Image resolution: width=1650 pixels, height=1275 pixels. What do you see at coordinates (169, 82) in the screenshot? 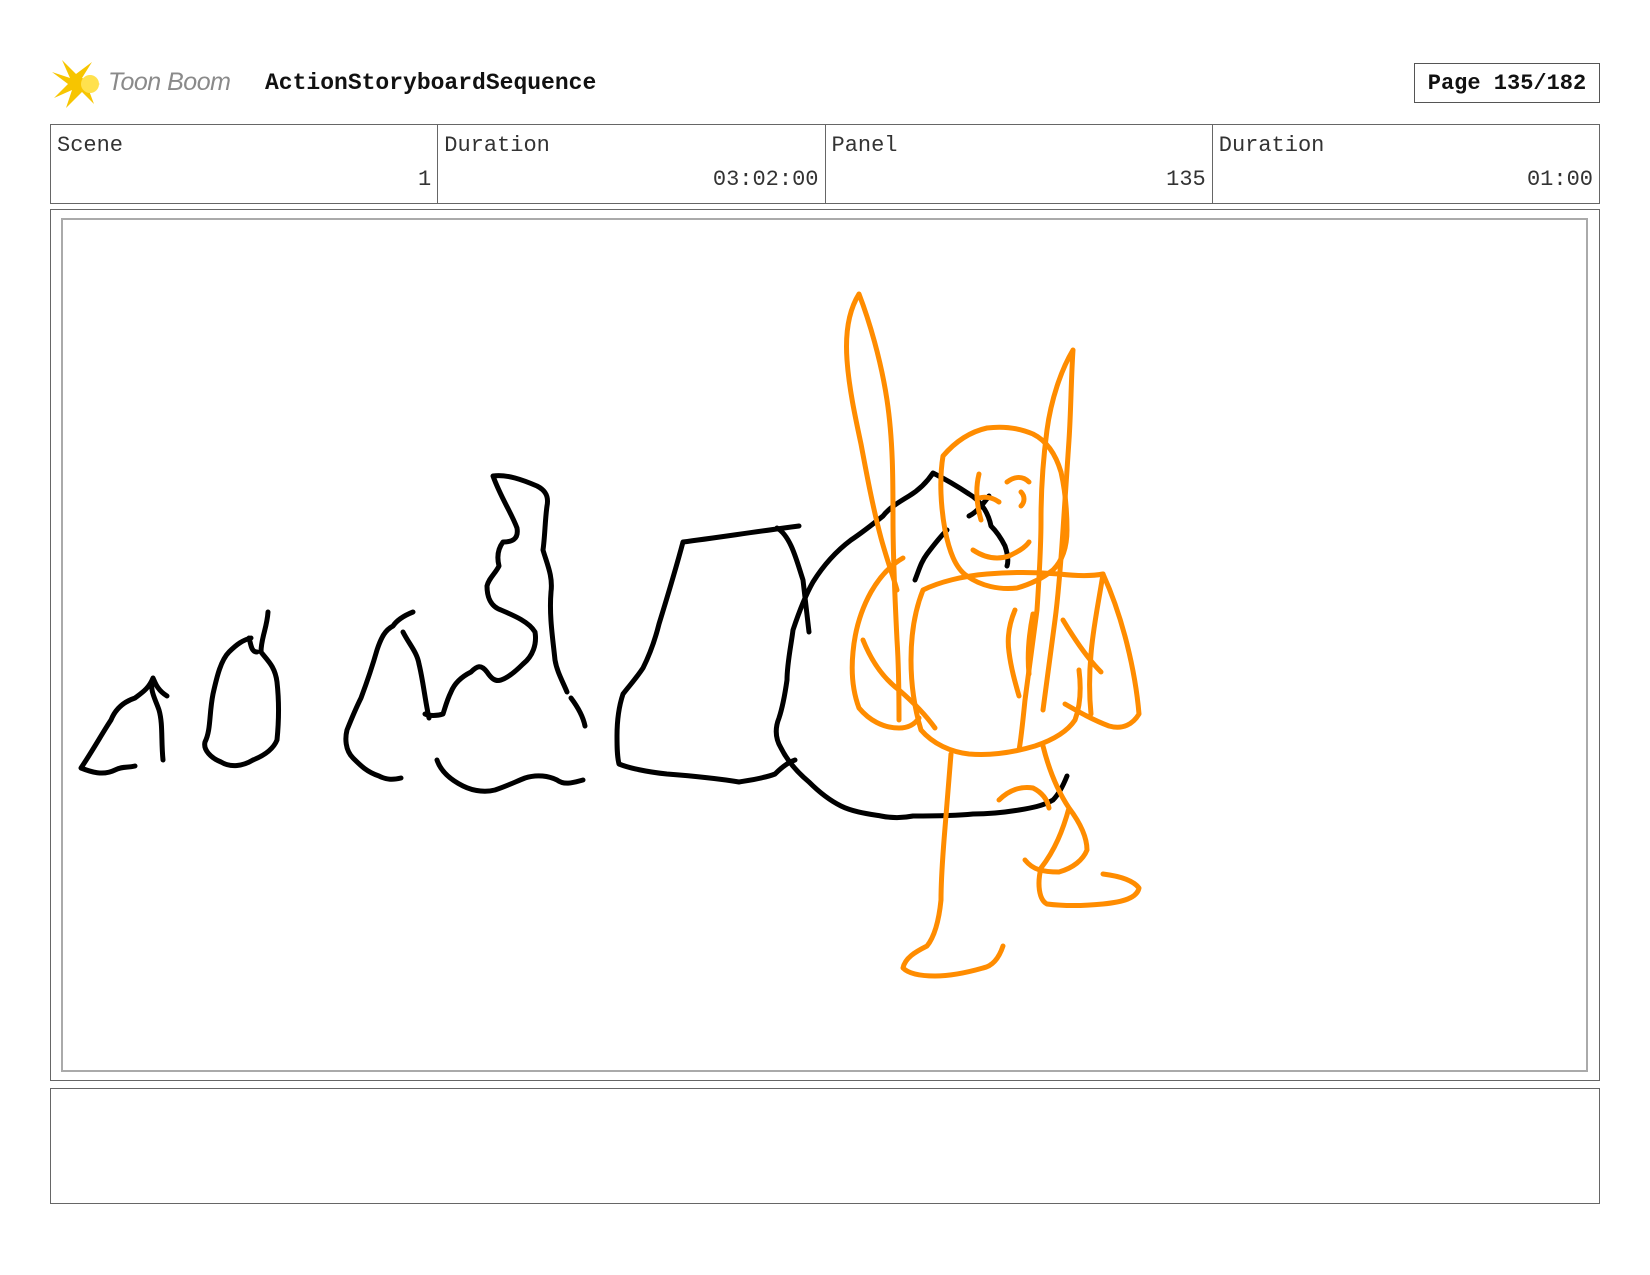
I see `logo-text: Toon Boom` at bounding box center [169, 82].